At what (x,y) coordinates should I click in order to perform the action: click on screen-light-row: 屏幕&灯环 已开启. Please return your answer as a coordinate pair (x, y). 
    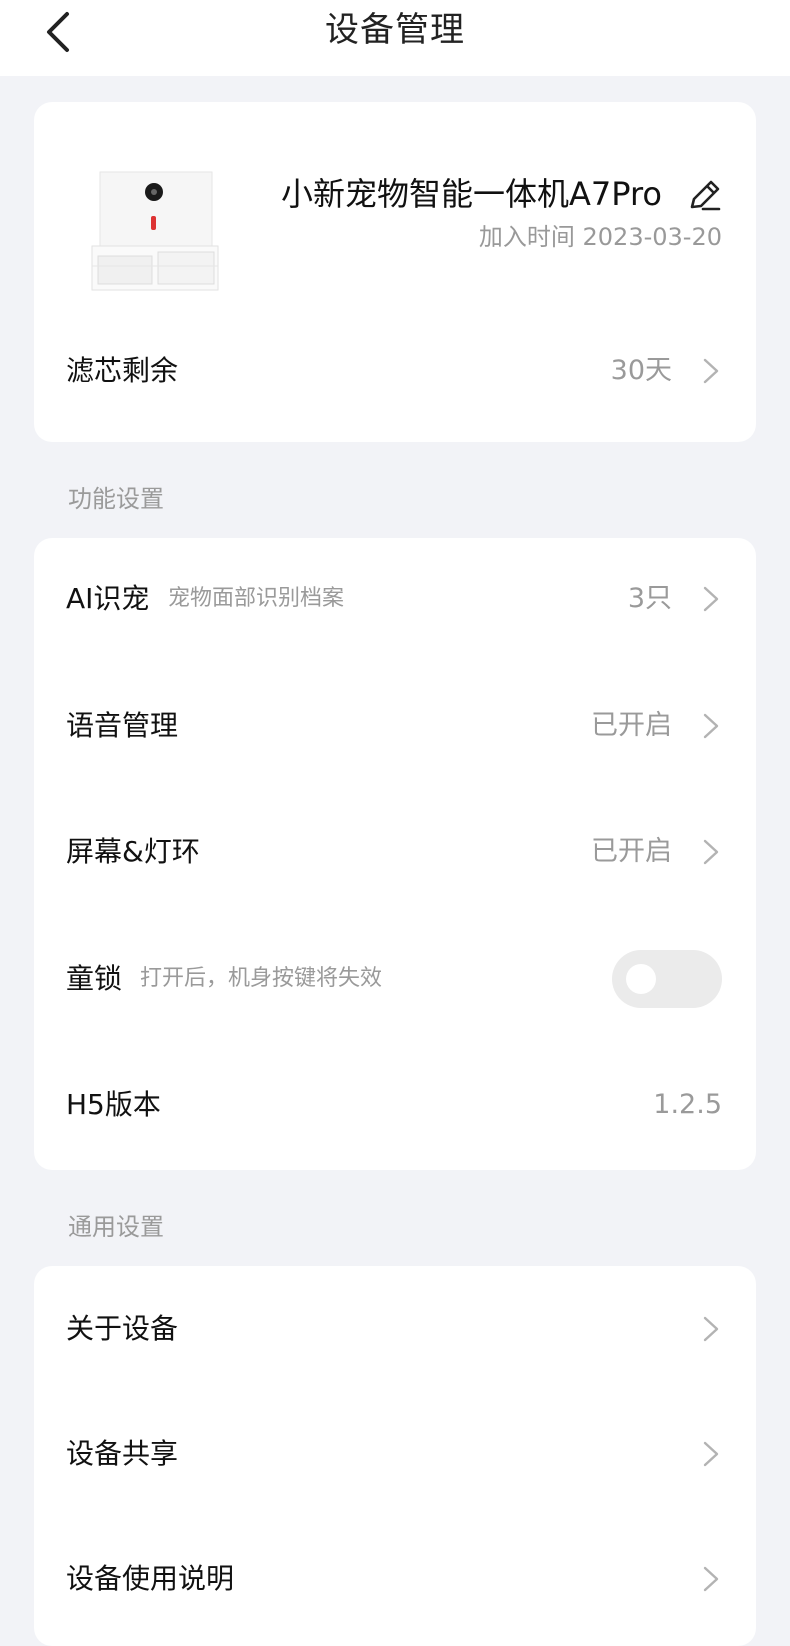
    Looking at the image, I should click on (395, 852).